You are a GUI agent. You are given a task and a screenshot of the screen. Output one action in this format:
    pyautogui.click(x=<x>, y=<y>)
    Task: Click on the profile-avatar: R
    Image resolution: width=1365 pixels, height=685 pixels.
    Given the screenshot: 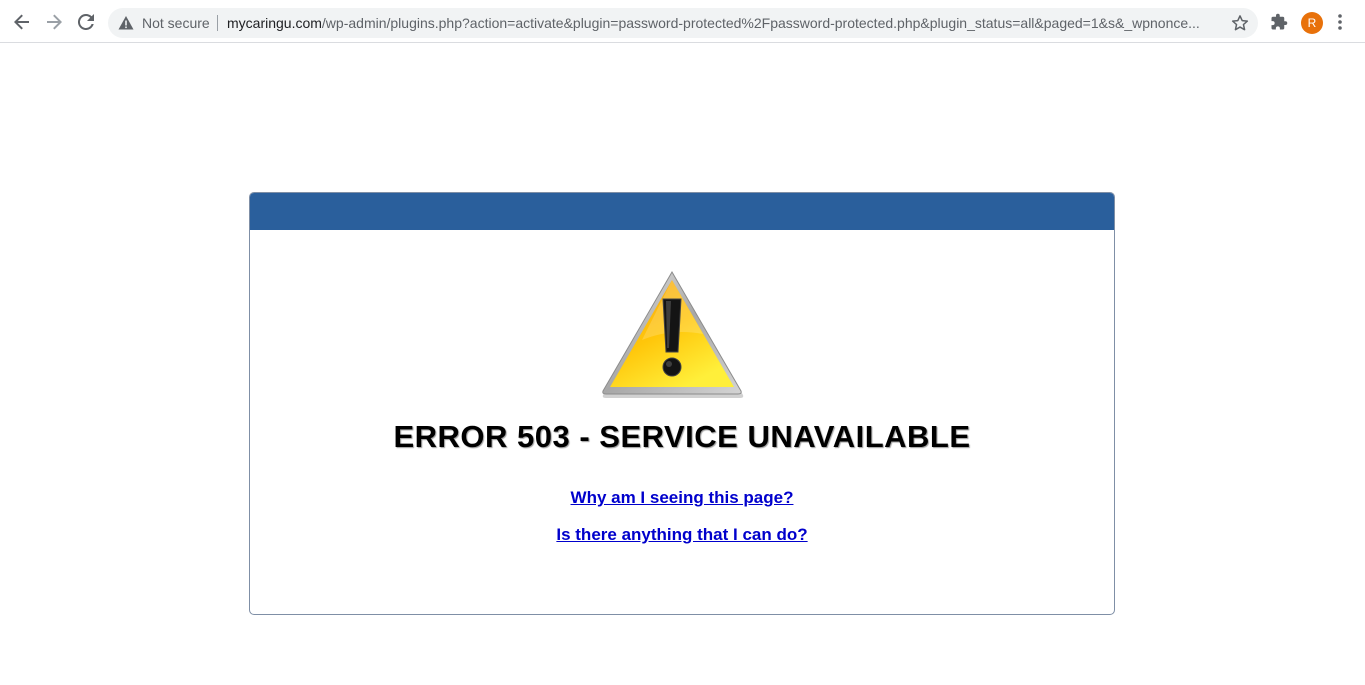 What is the action you would take?
    pyautogui.click(x=1312, y=23)
    